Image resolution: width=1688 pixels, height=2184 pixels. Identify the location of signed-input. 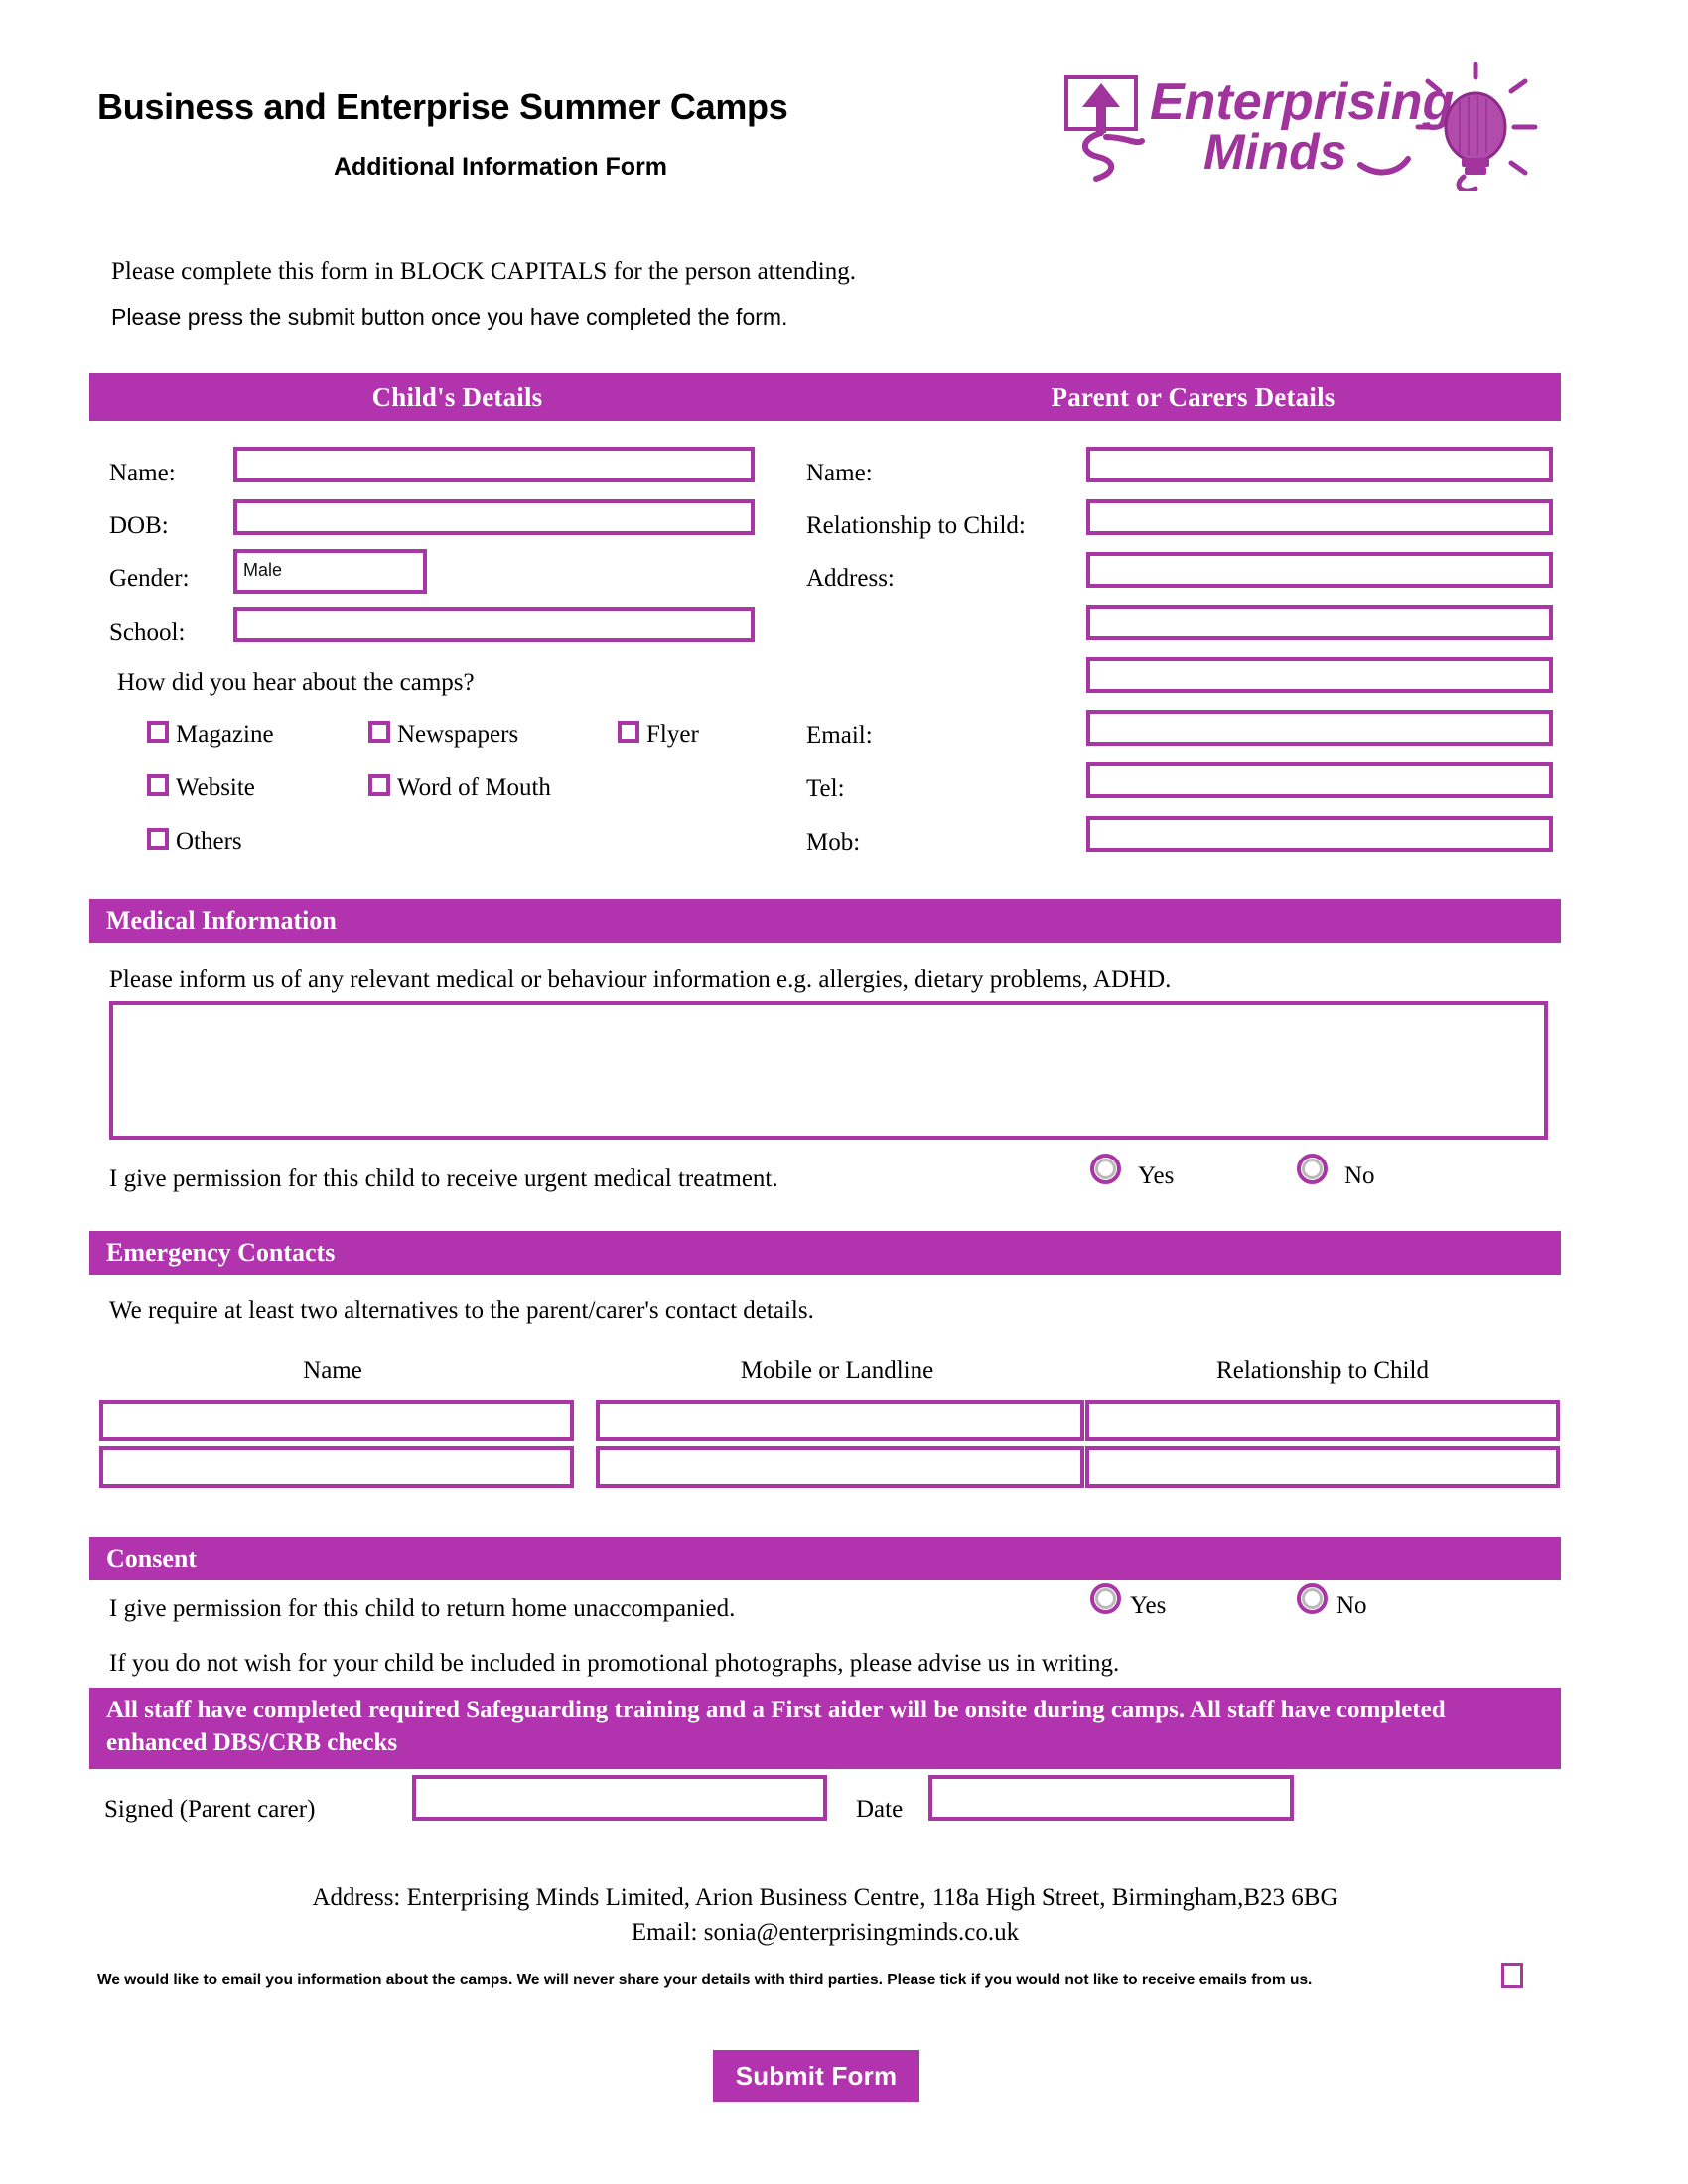
(619, 1798).